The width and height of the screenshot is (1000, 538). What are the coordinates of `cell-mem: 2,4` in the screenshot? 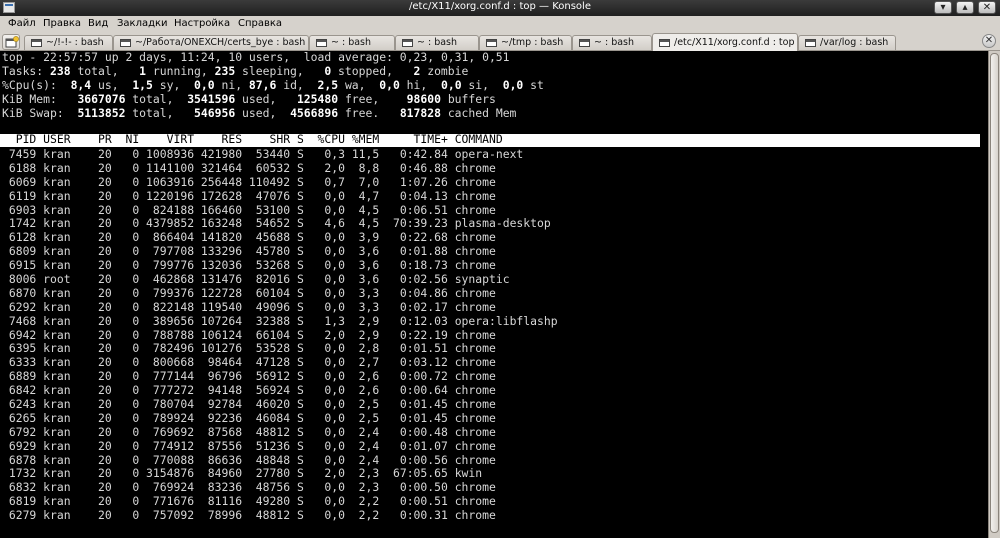 It's located at (362, 431).